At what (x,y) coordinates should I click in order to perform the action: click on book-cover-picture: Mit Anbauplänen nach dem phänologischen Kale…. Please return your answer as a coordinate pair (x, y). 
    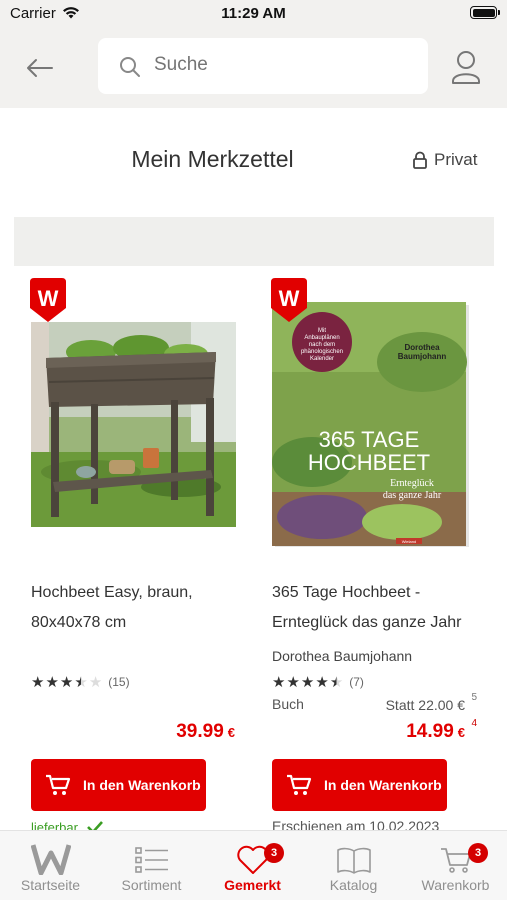
    Looking at the image, I should click on (370, 424).